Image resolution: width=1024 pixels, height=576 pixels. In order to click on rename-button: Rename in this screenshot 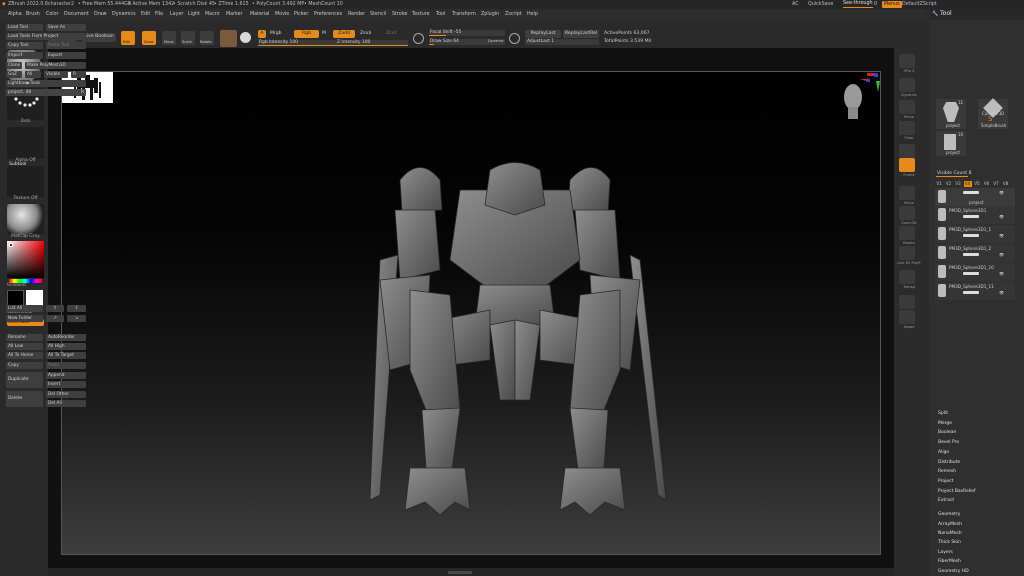, I will do `click(24, 337)`.